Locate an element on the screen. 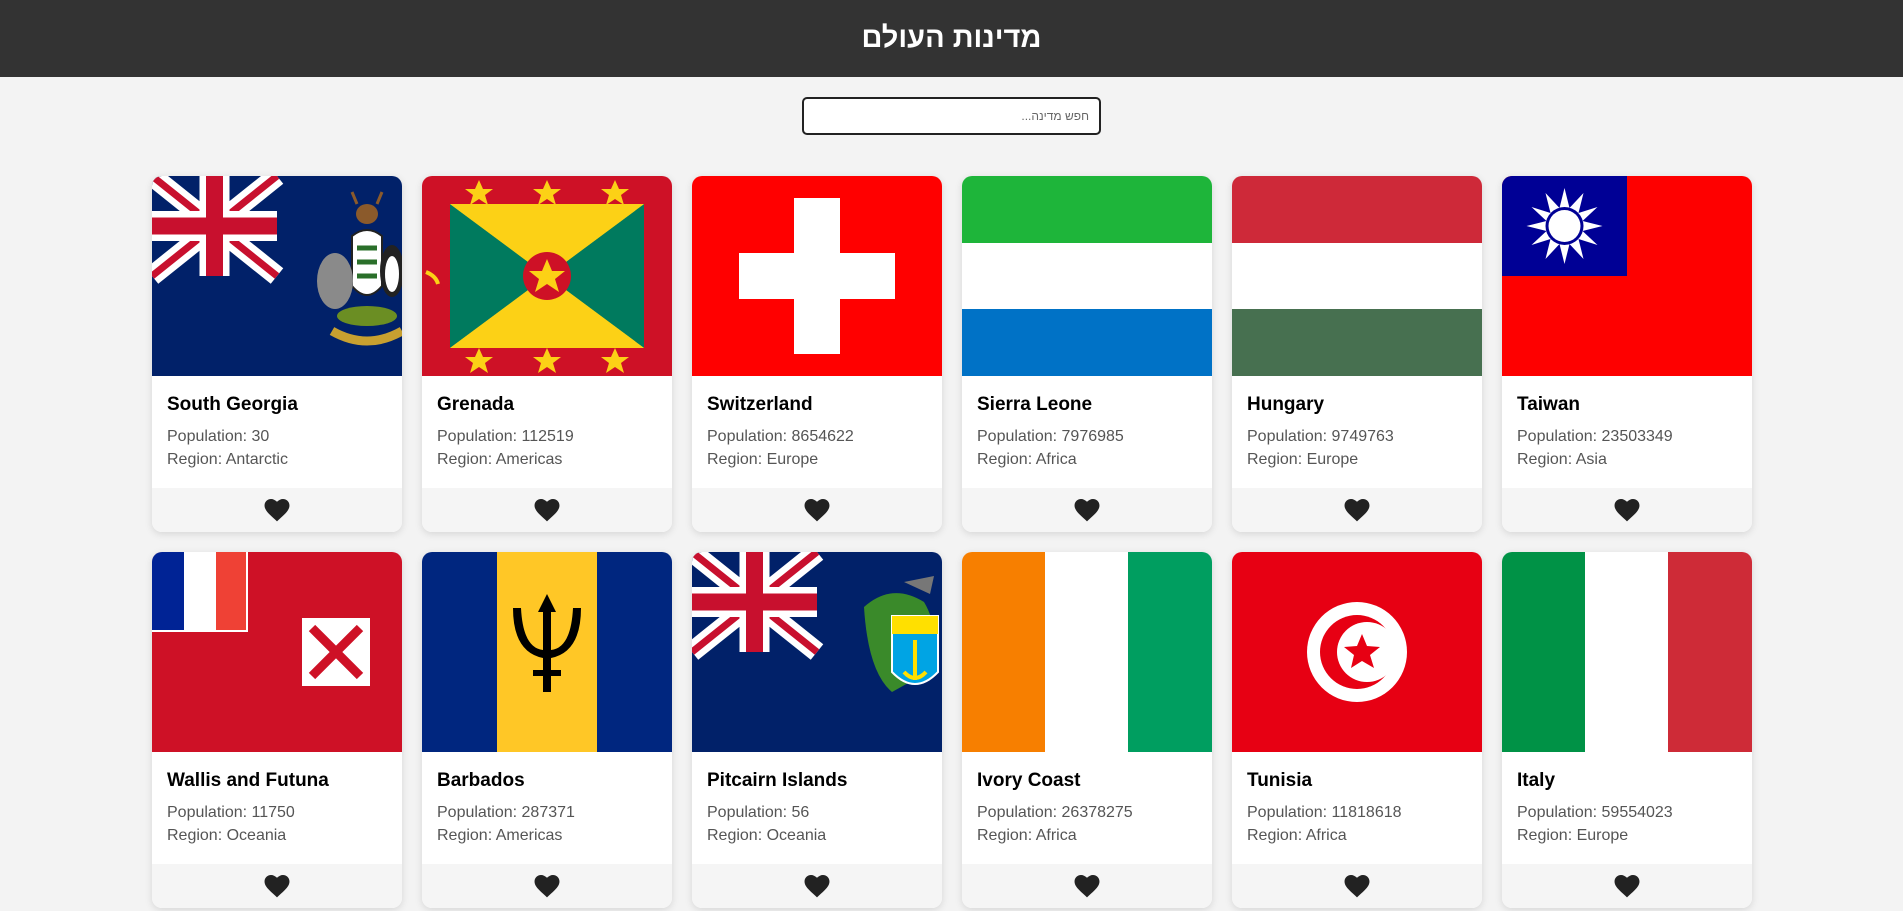 This screenshot has width=1903, height=911. country-population: Population: 59554023 is located at coordinates (1627, 812).